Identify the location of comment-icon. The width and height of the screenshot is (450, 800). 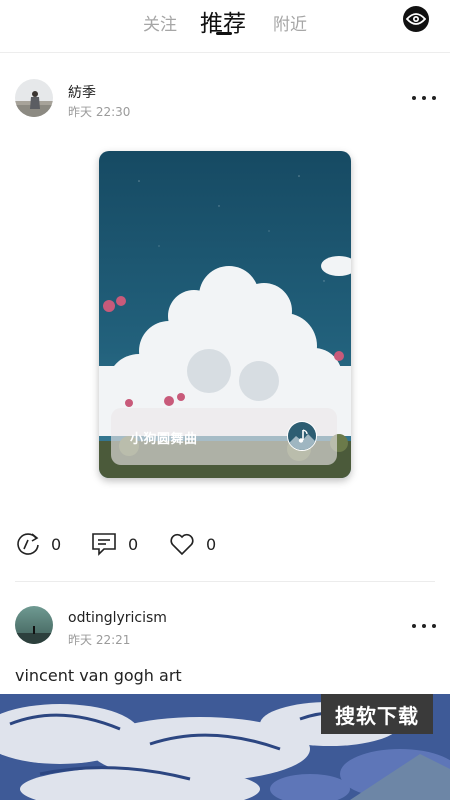
(104, 544).